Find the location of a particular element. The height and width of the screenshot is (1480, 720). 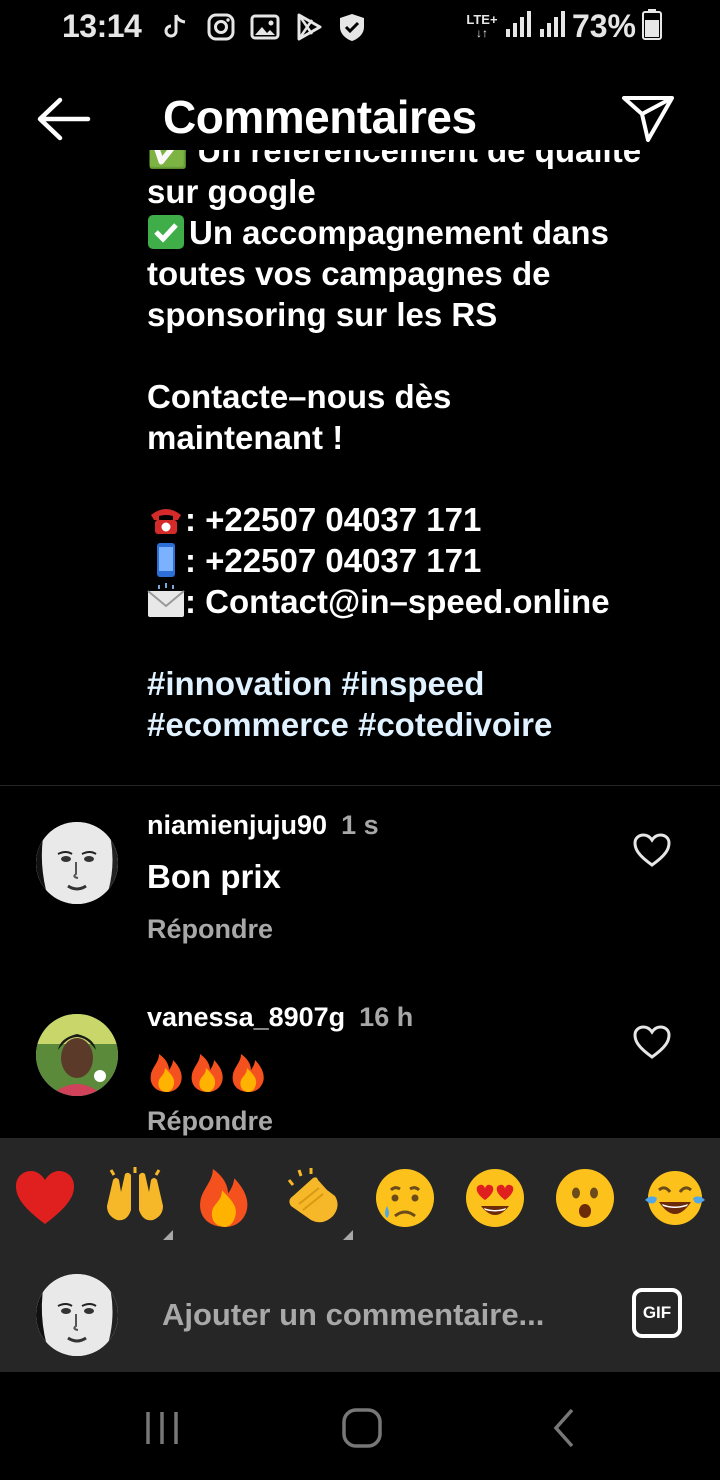

recent-apps-button is located at coordinates (162, 1428).